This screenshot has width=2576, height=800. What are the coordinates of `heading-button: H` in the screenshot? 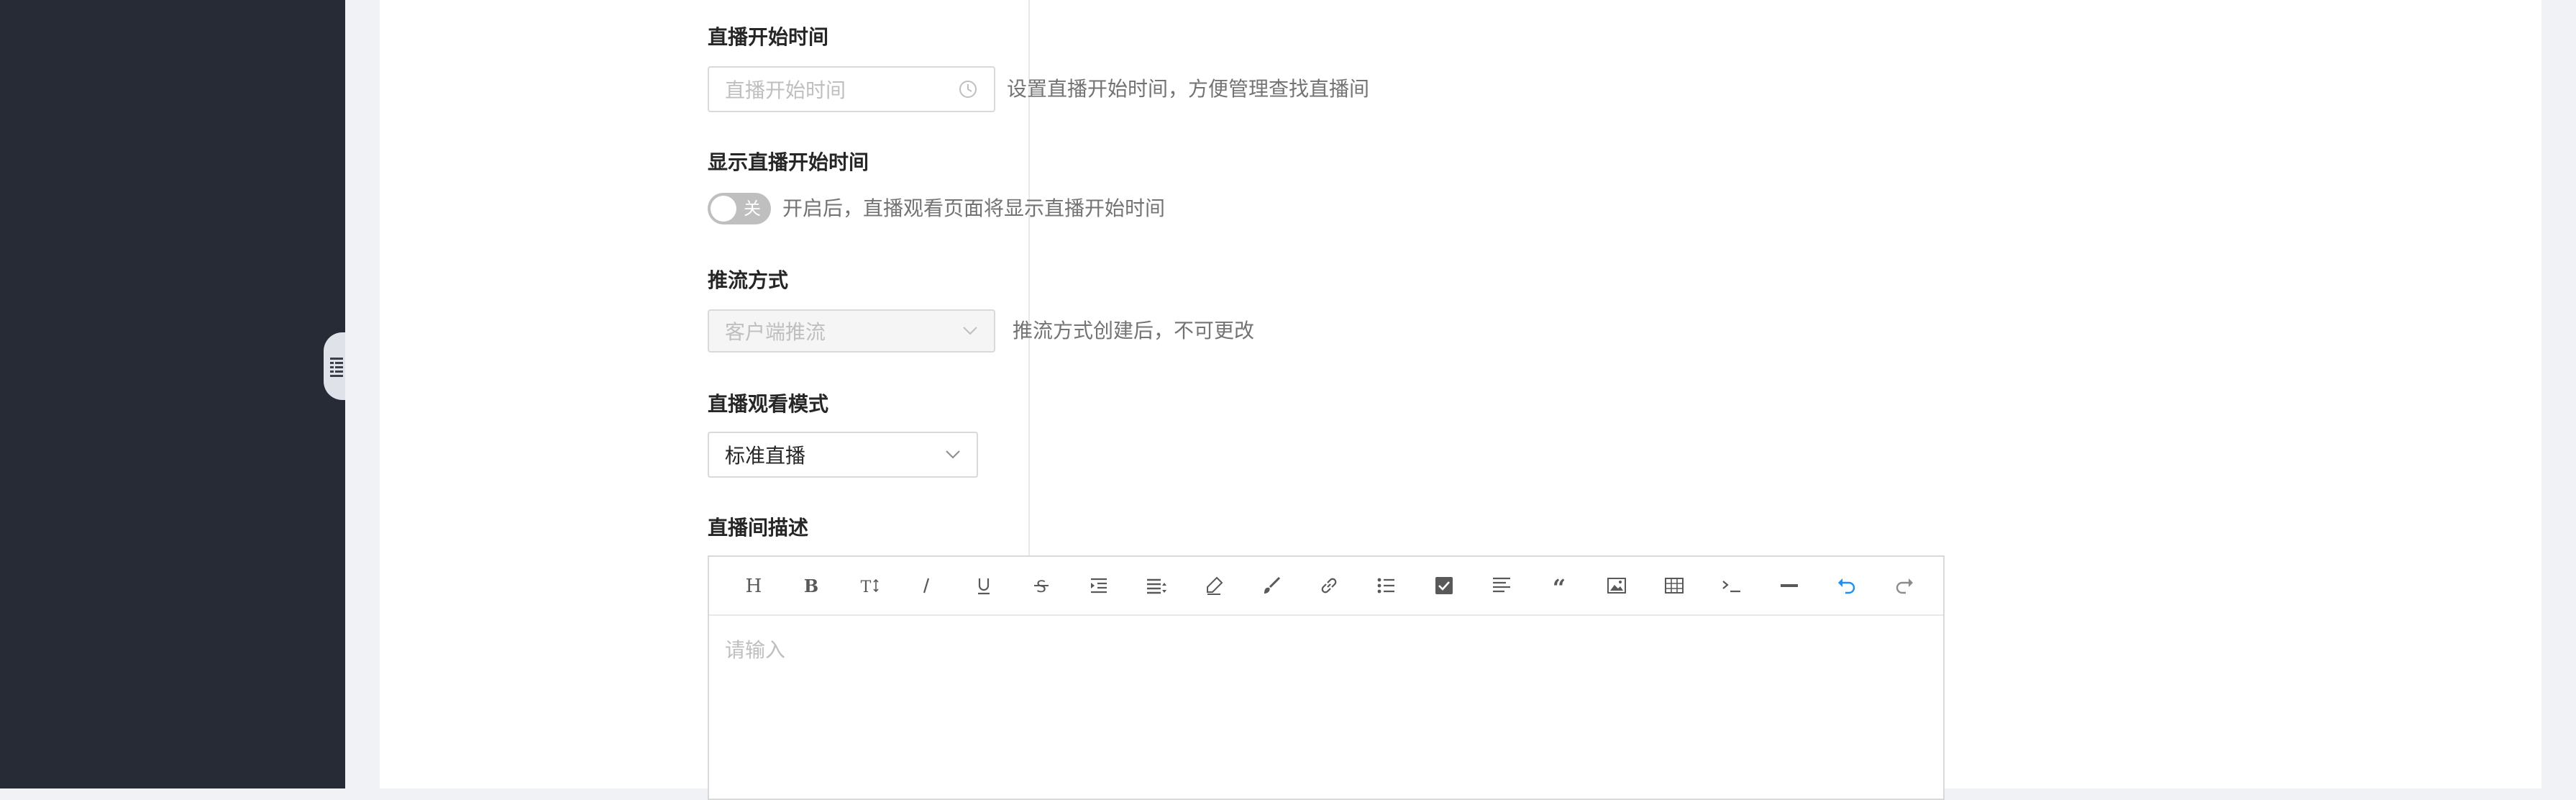 It's located at (753, 585).